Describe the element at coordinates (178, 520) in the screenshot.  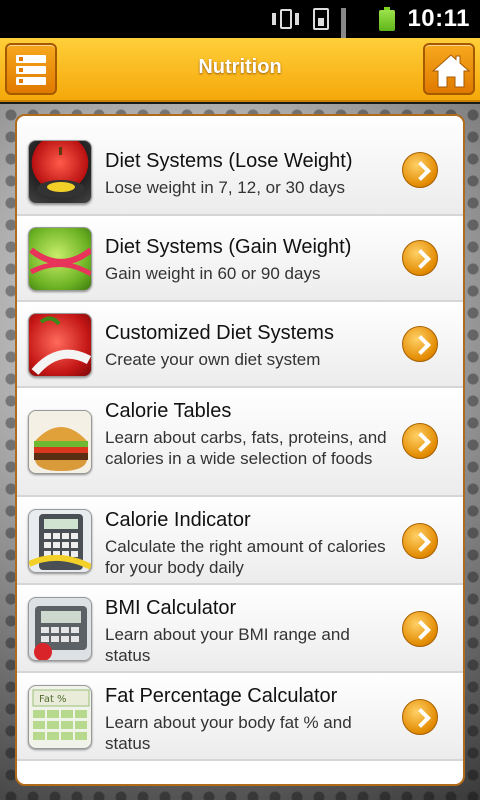
I see `item-title: Calorie Indicator` at that location.